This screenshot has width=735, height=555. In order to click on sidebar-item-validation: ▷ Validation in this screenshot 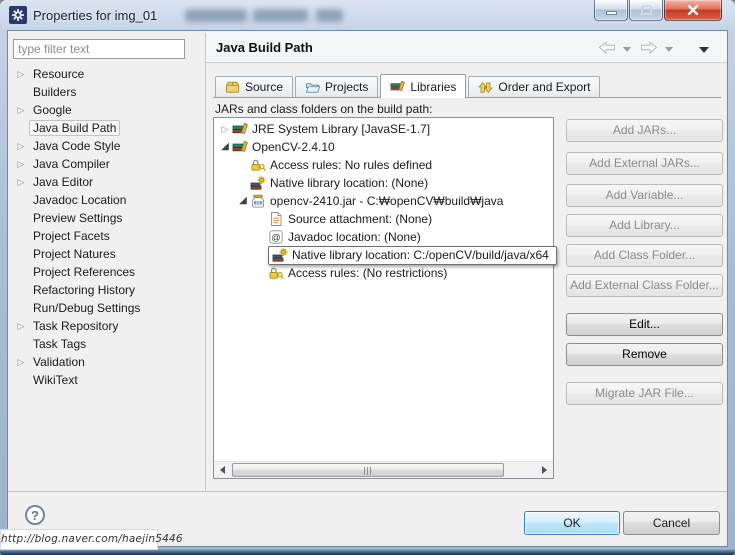, I will do `click(107, 362)`.